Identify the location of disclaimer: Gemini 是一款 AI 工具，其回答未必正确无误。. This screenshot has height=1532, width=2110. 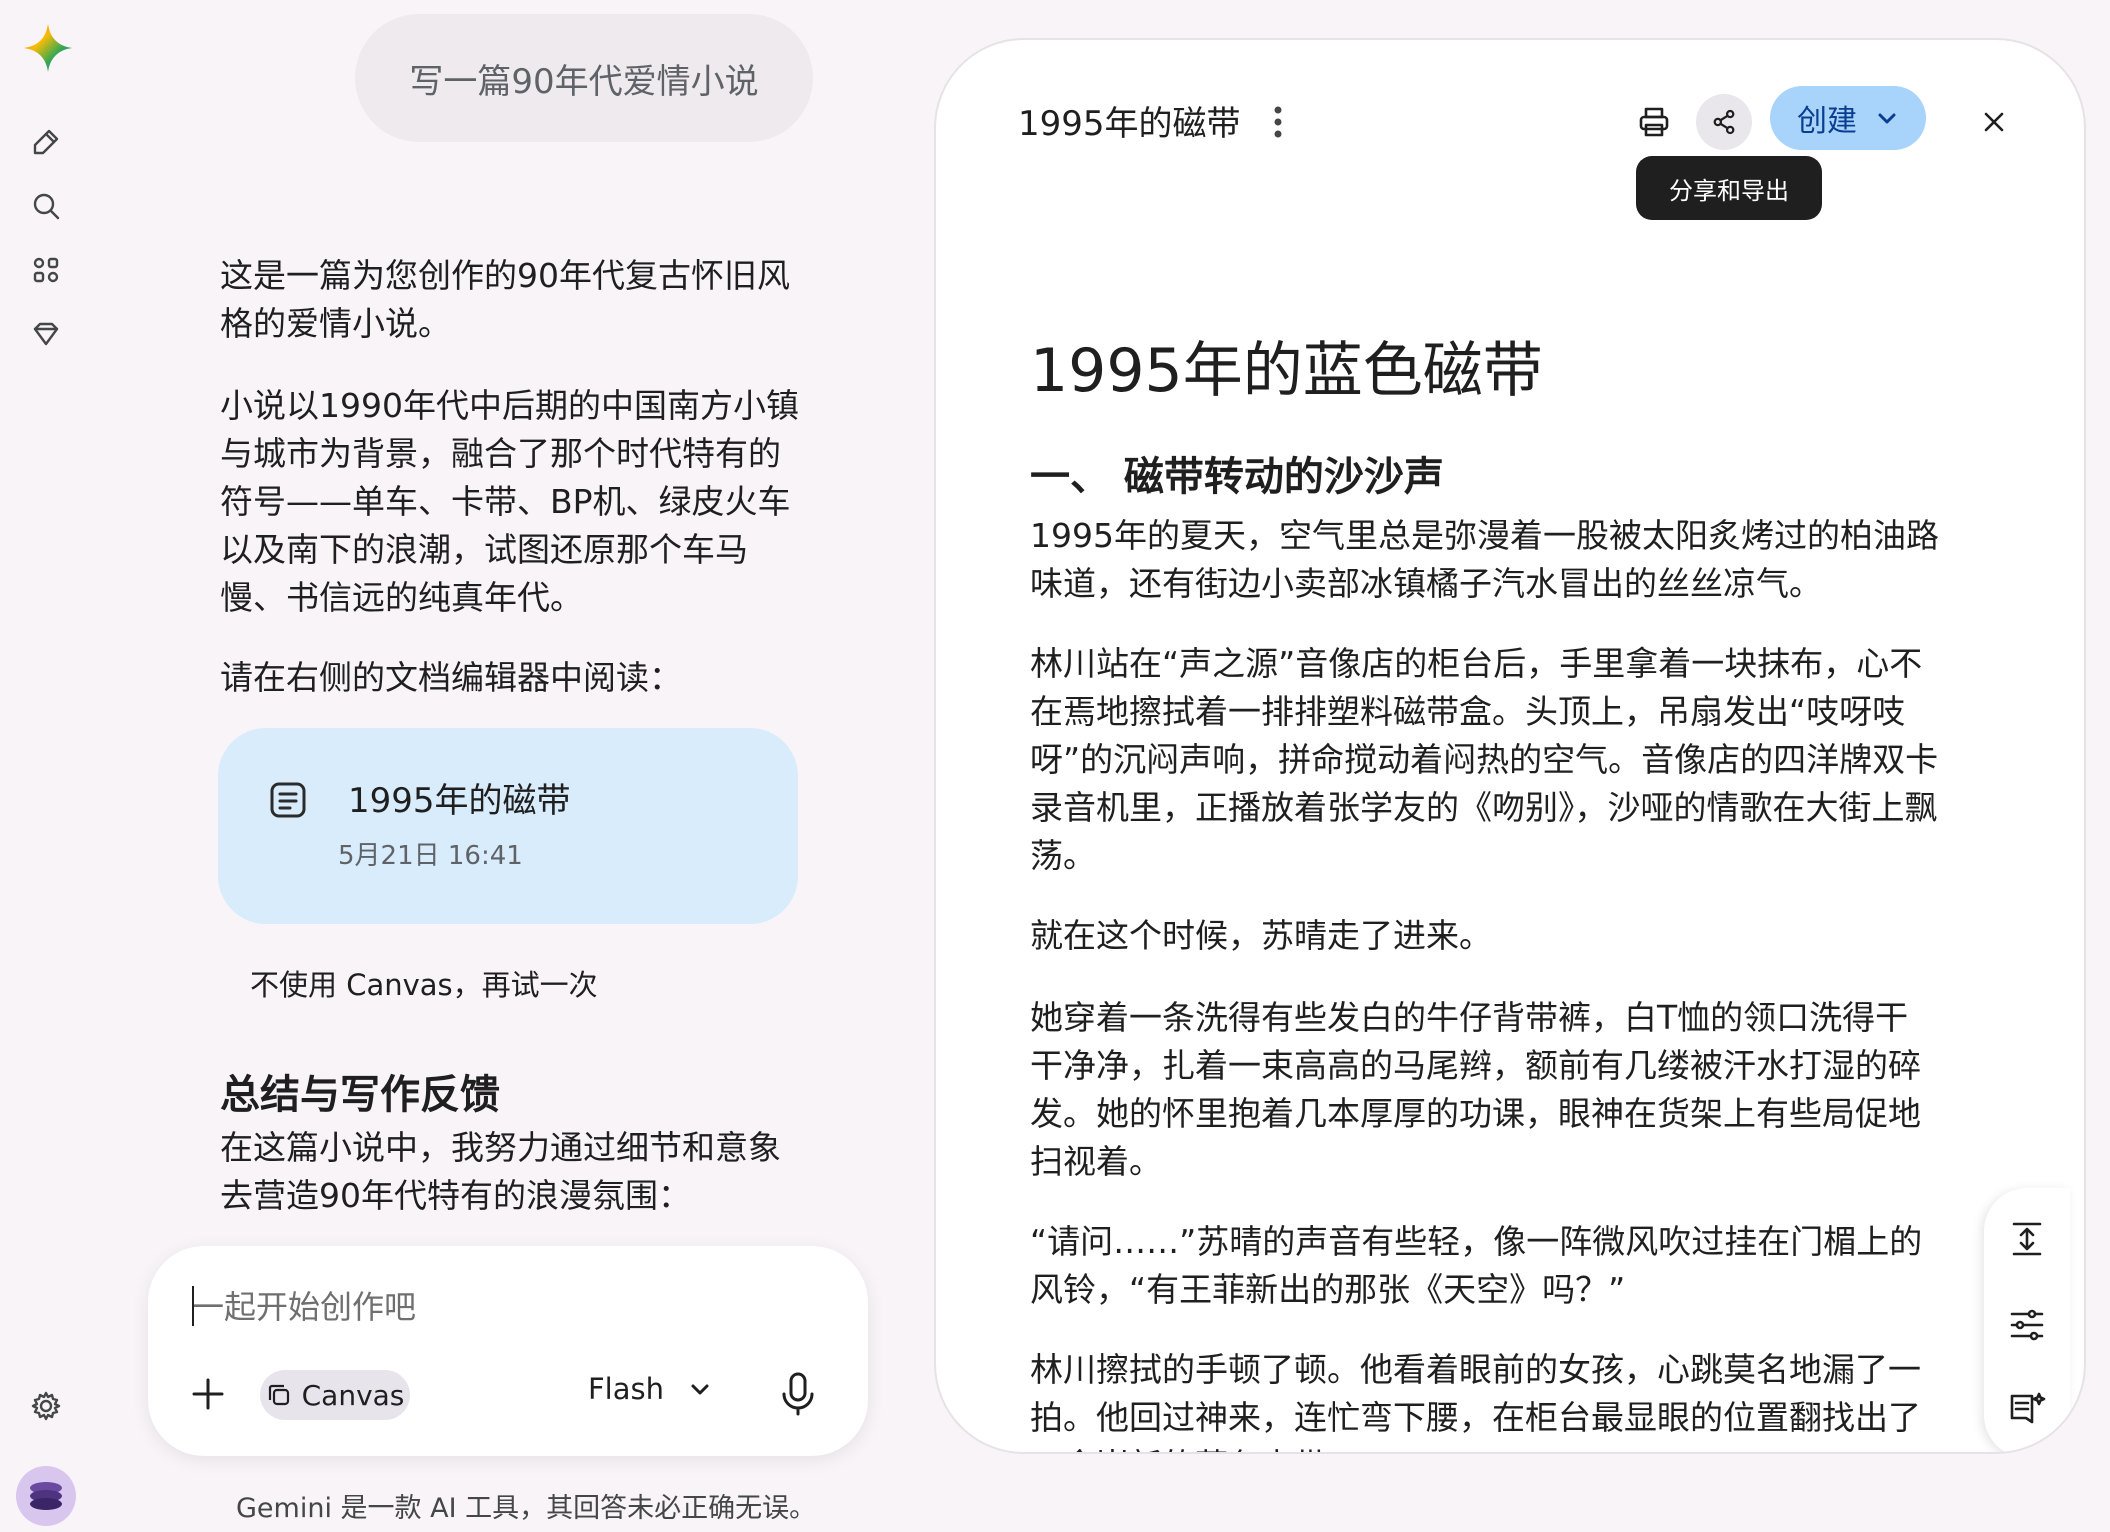
(526, 1508).